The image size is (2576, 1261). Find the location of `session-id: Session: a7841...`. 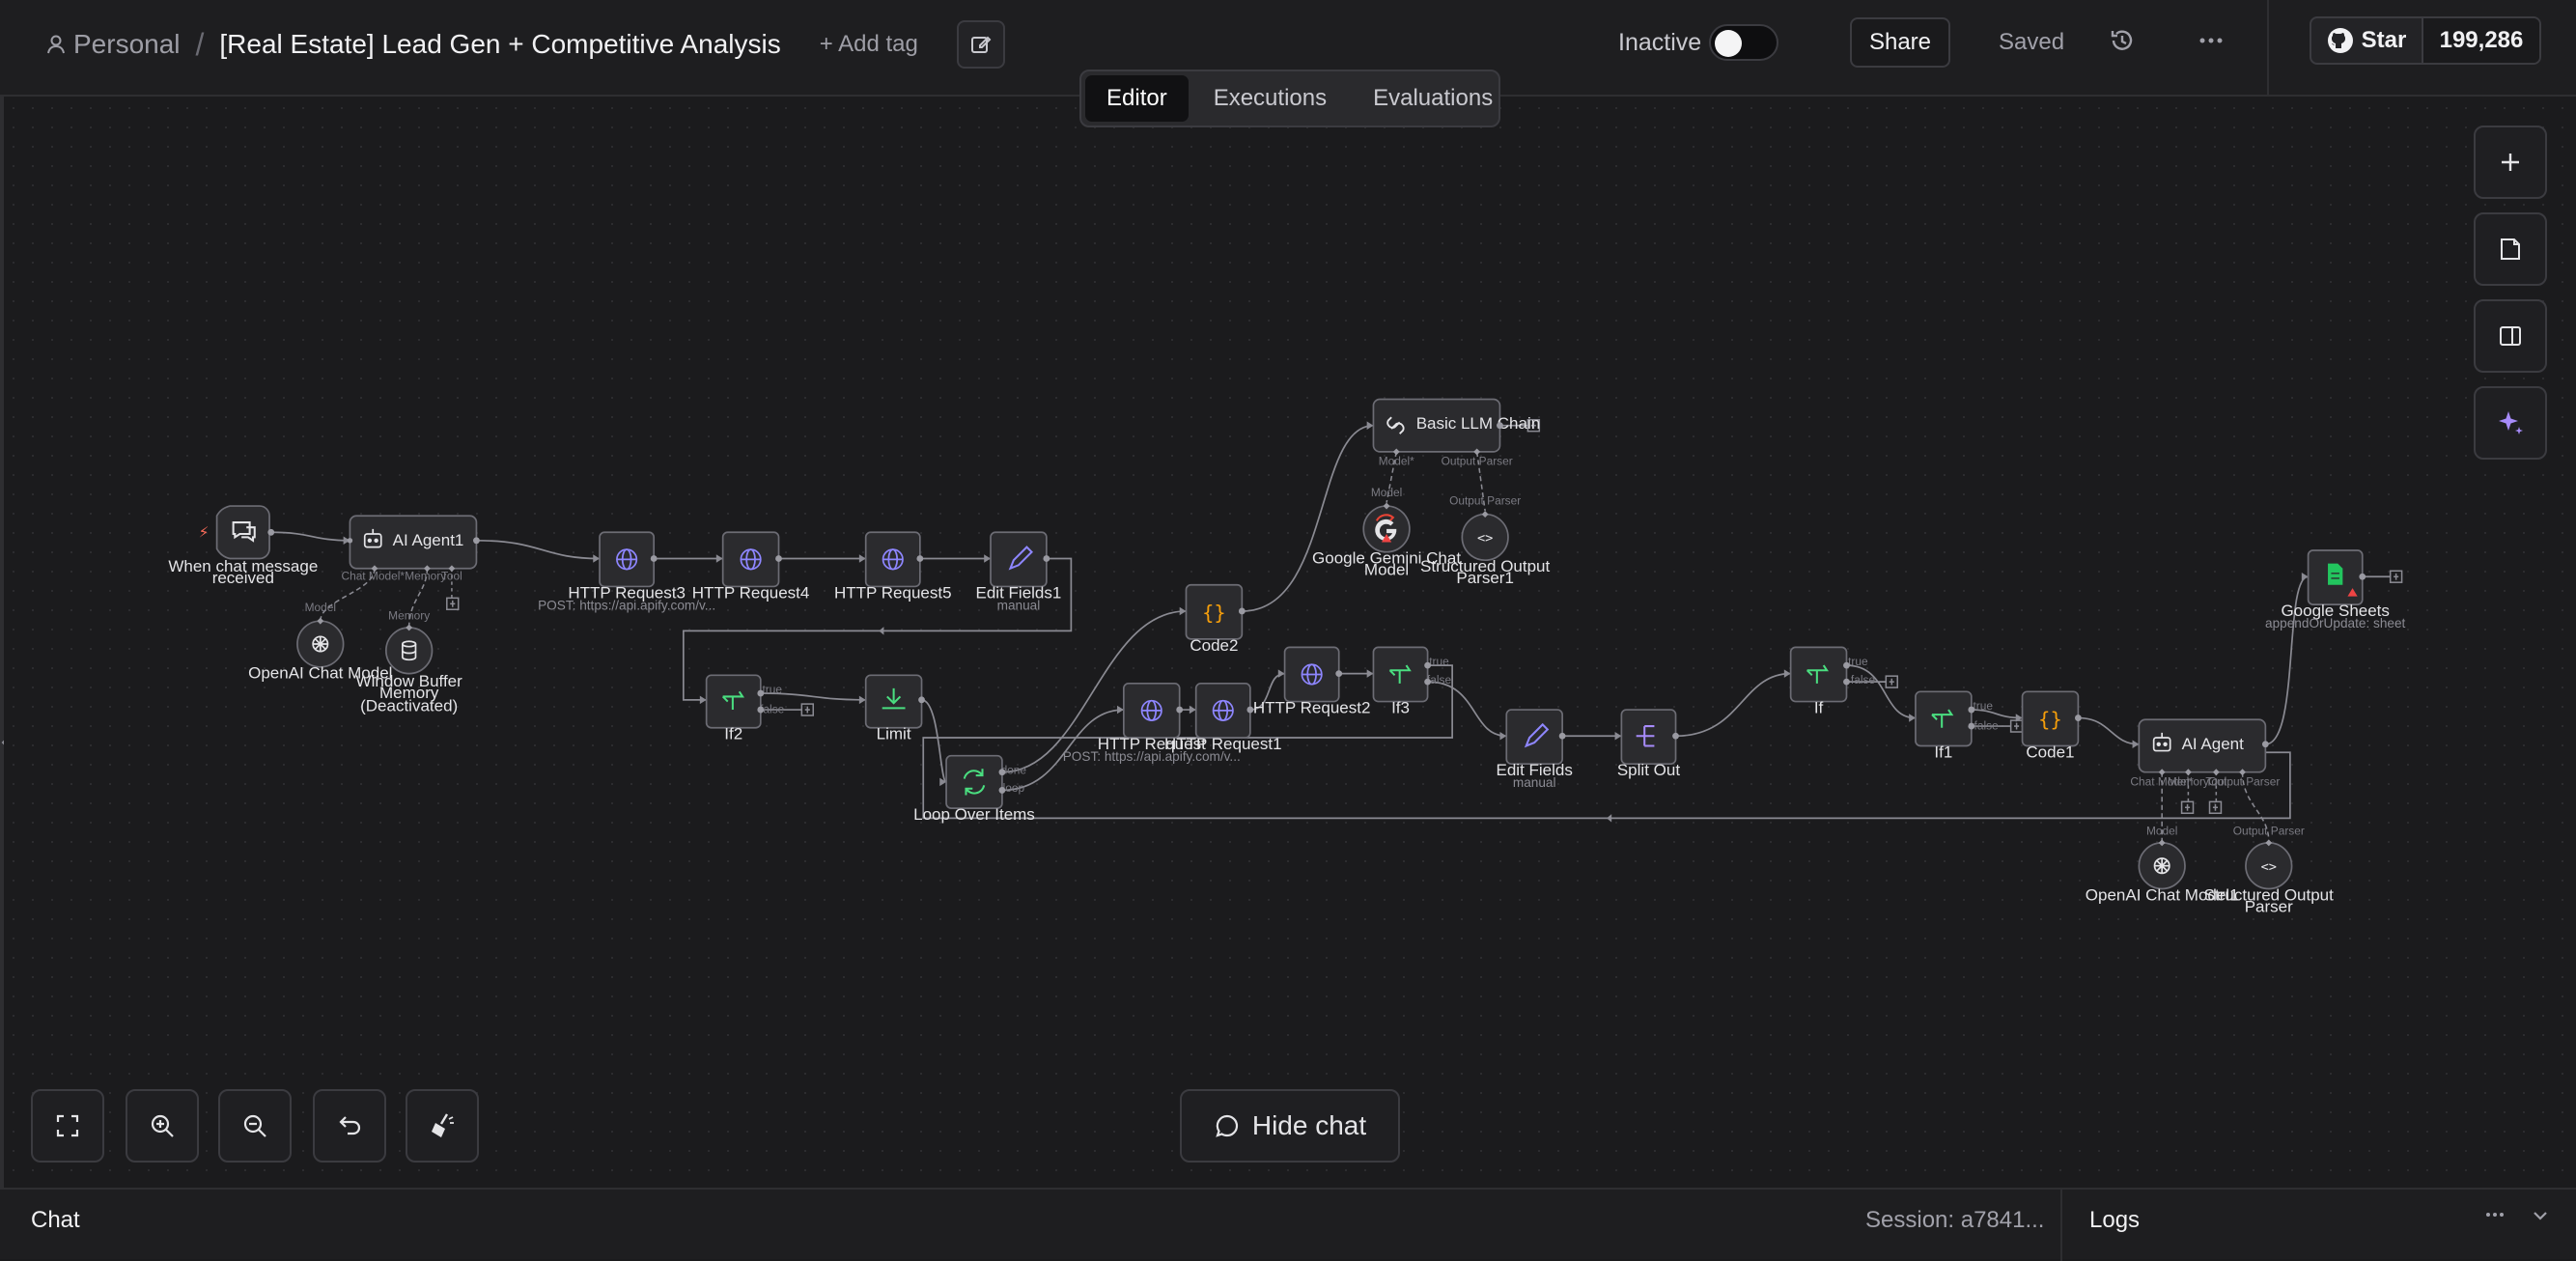

session-id: Session: a7841... is located at coordinates (1955, 1221).